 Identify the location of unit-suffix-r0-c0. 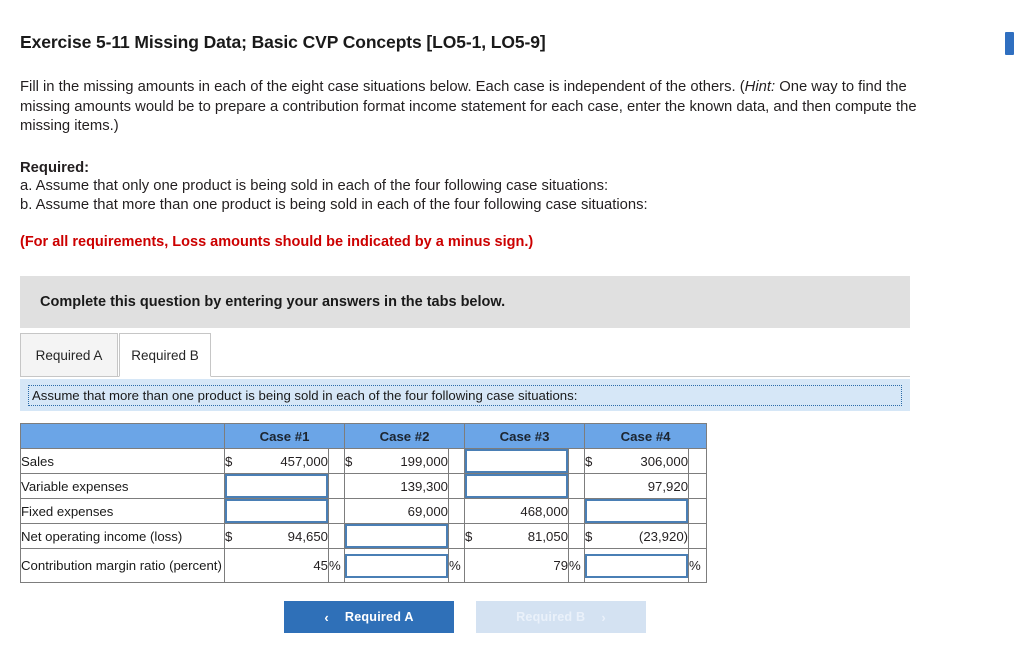
(336, 461).